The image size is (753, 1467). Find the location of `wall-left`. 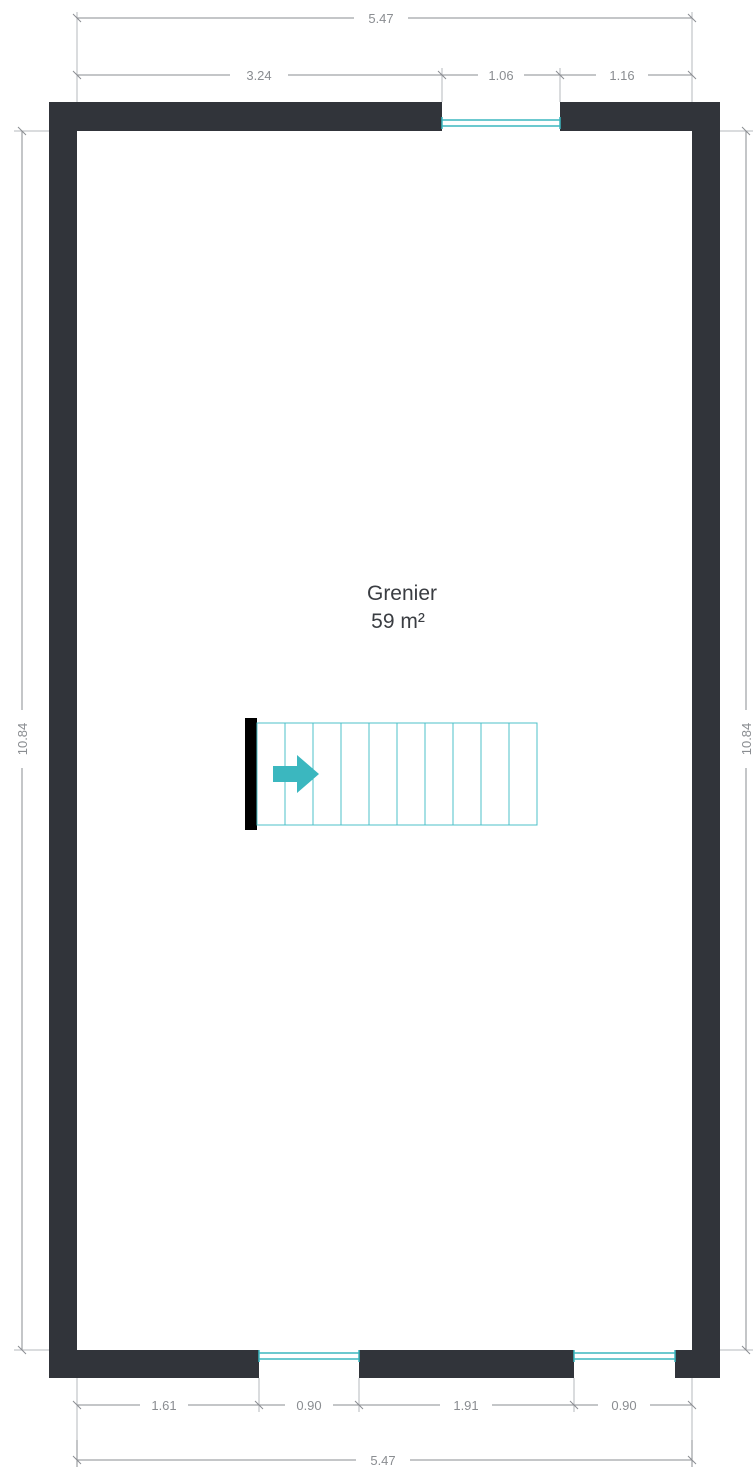

wall-left is located at coordinates (63, 740).